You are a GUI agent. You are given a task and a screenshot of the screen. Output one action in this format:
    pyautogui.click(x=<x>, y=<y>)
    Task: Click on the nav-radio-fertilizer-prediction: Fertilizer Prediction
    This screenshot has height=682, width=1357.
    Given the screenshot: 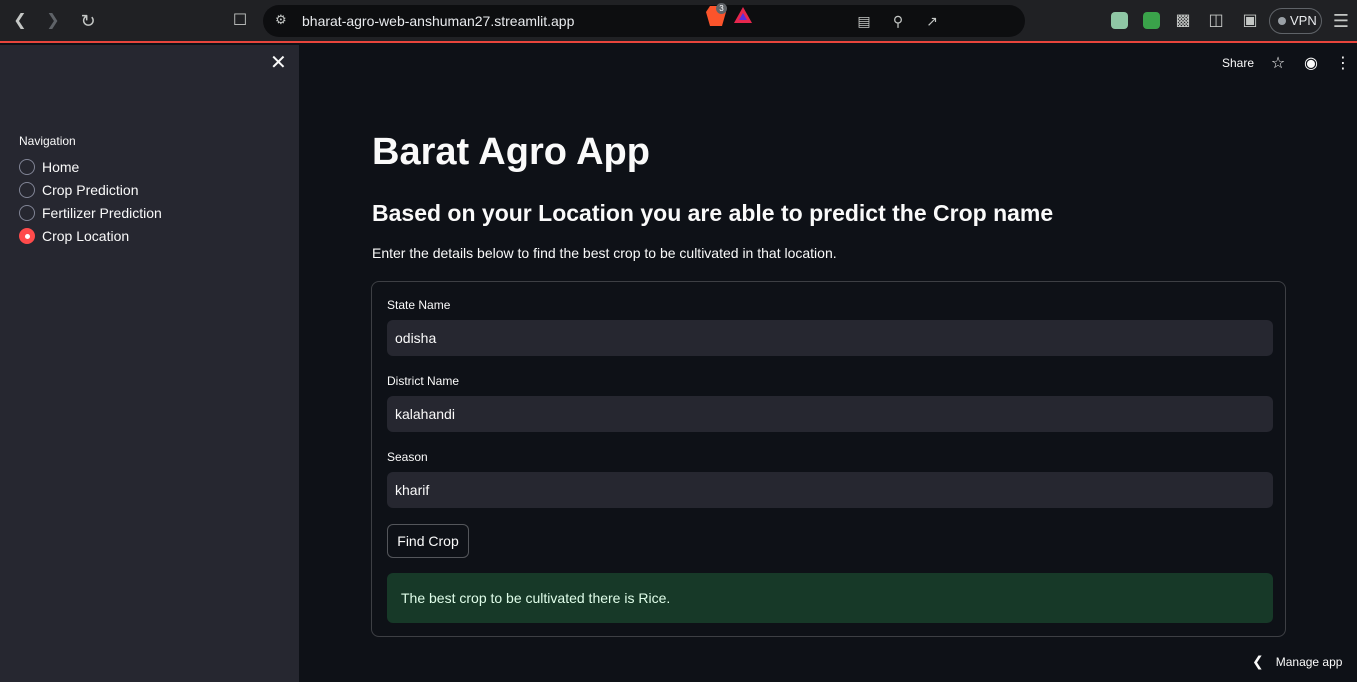 What is the action you would take?
    pyautogui.click(x=90, y=213)
    